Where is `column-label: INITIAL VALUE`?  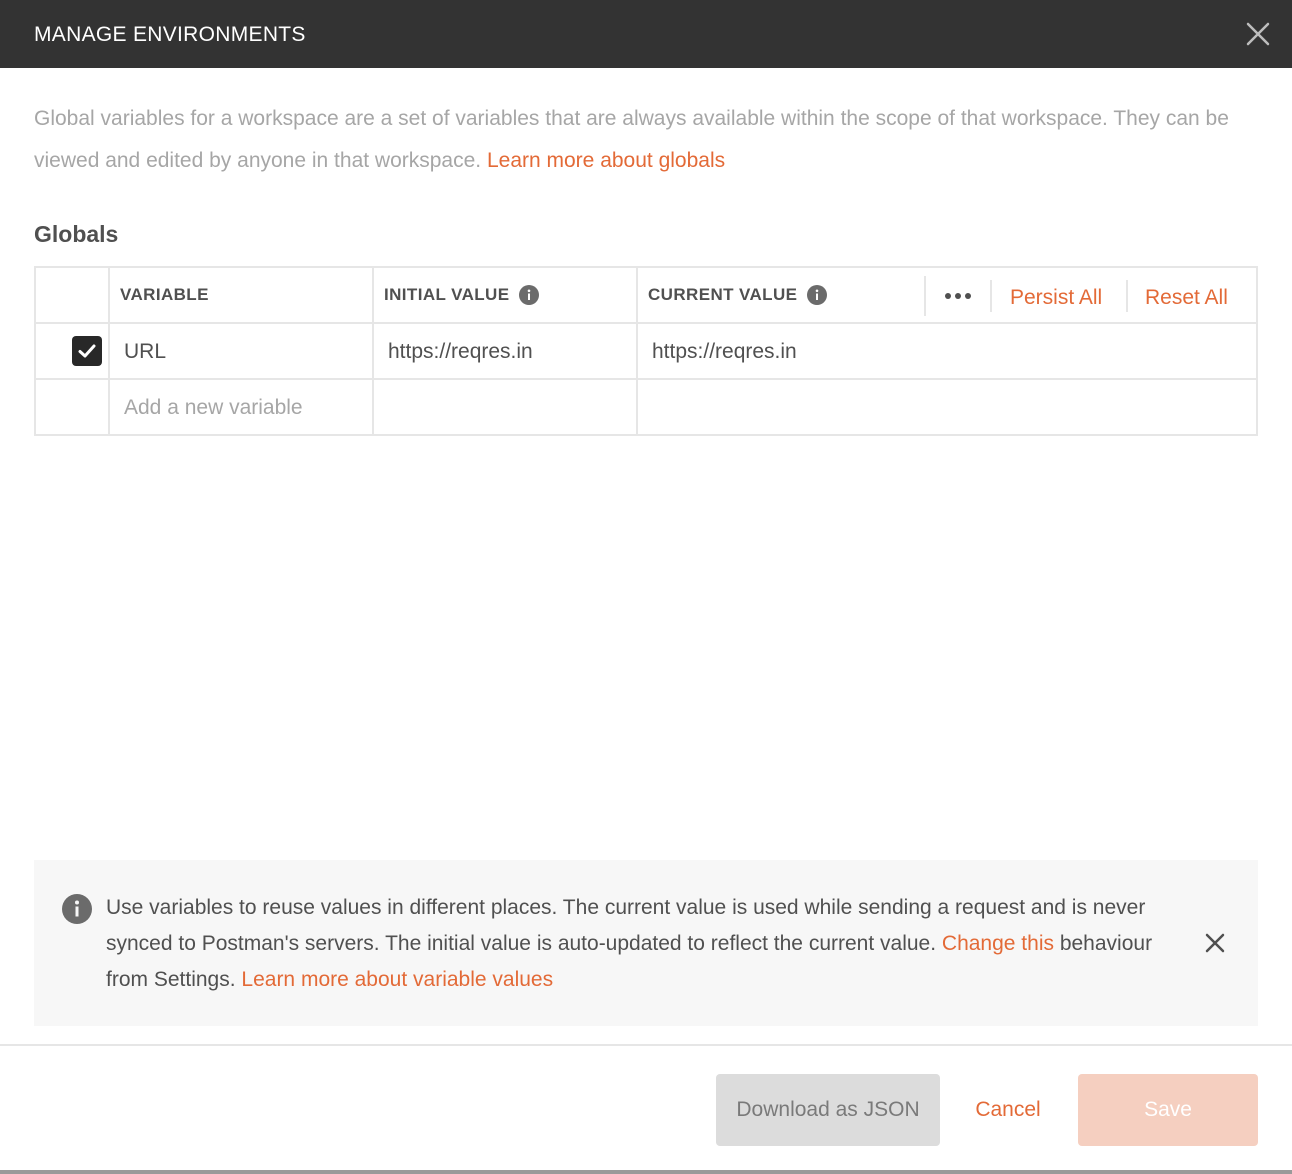
column-label: INITIAL VALUE is located at coordinates (447, 294).